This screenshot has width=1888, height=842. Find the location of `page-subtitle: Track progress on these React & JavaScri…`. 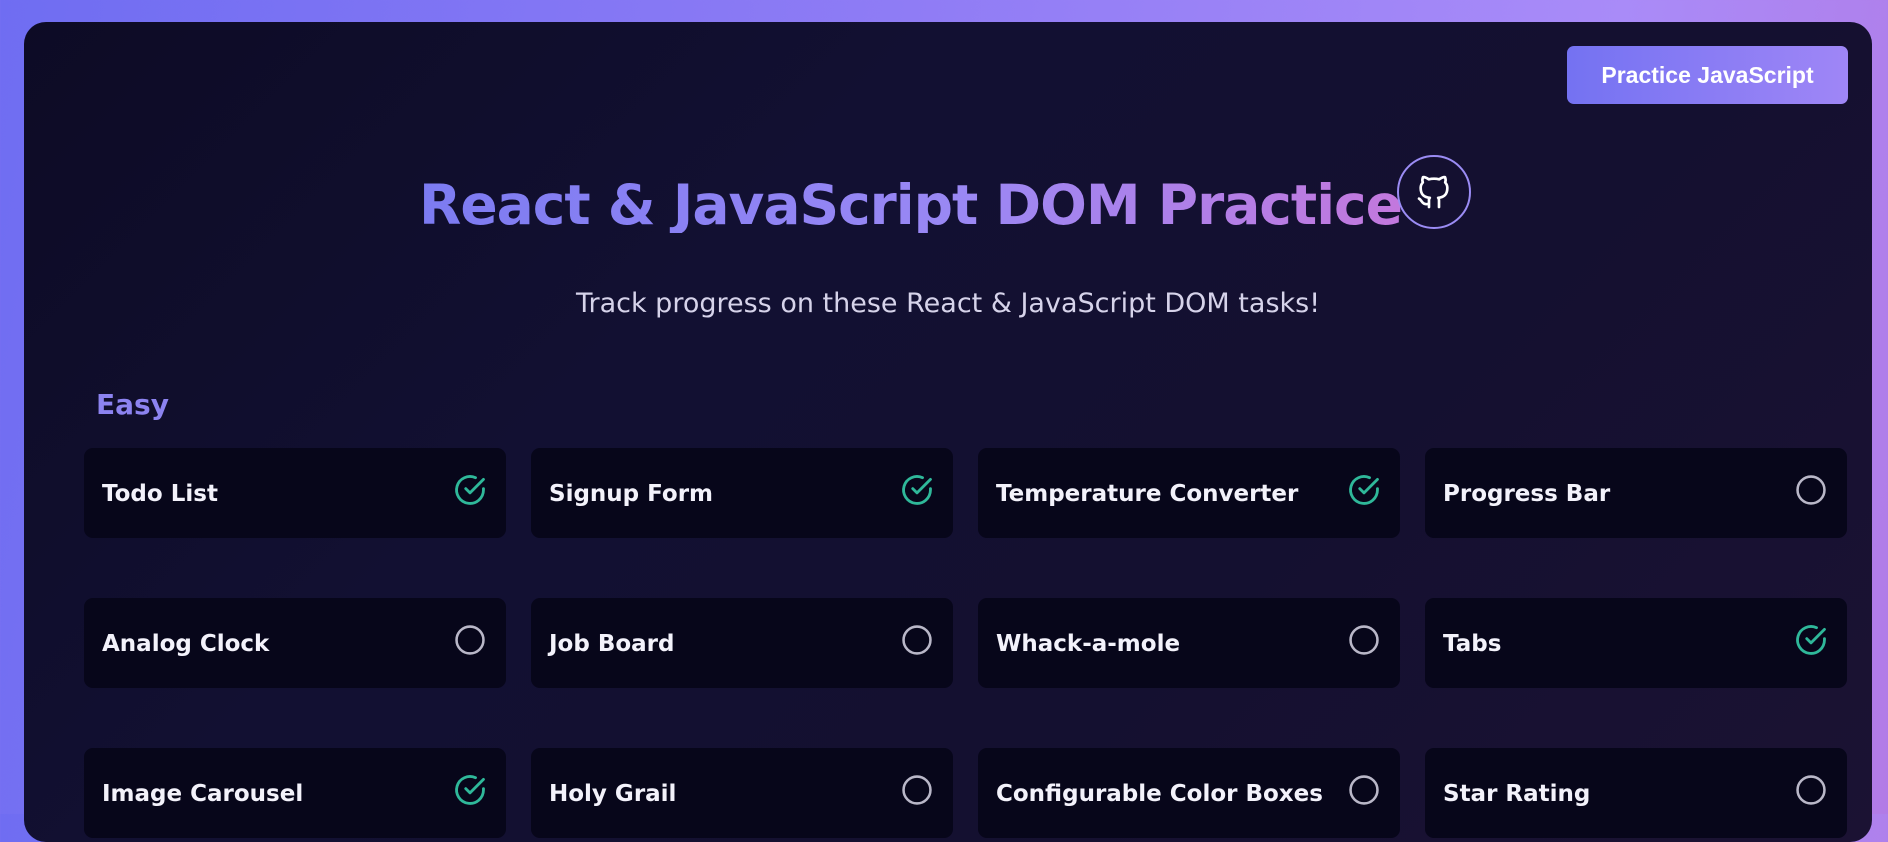

page-subtitle: Track progress on these React & JavaScri… is located at coordinates (948, 303).